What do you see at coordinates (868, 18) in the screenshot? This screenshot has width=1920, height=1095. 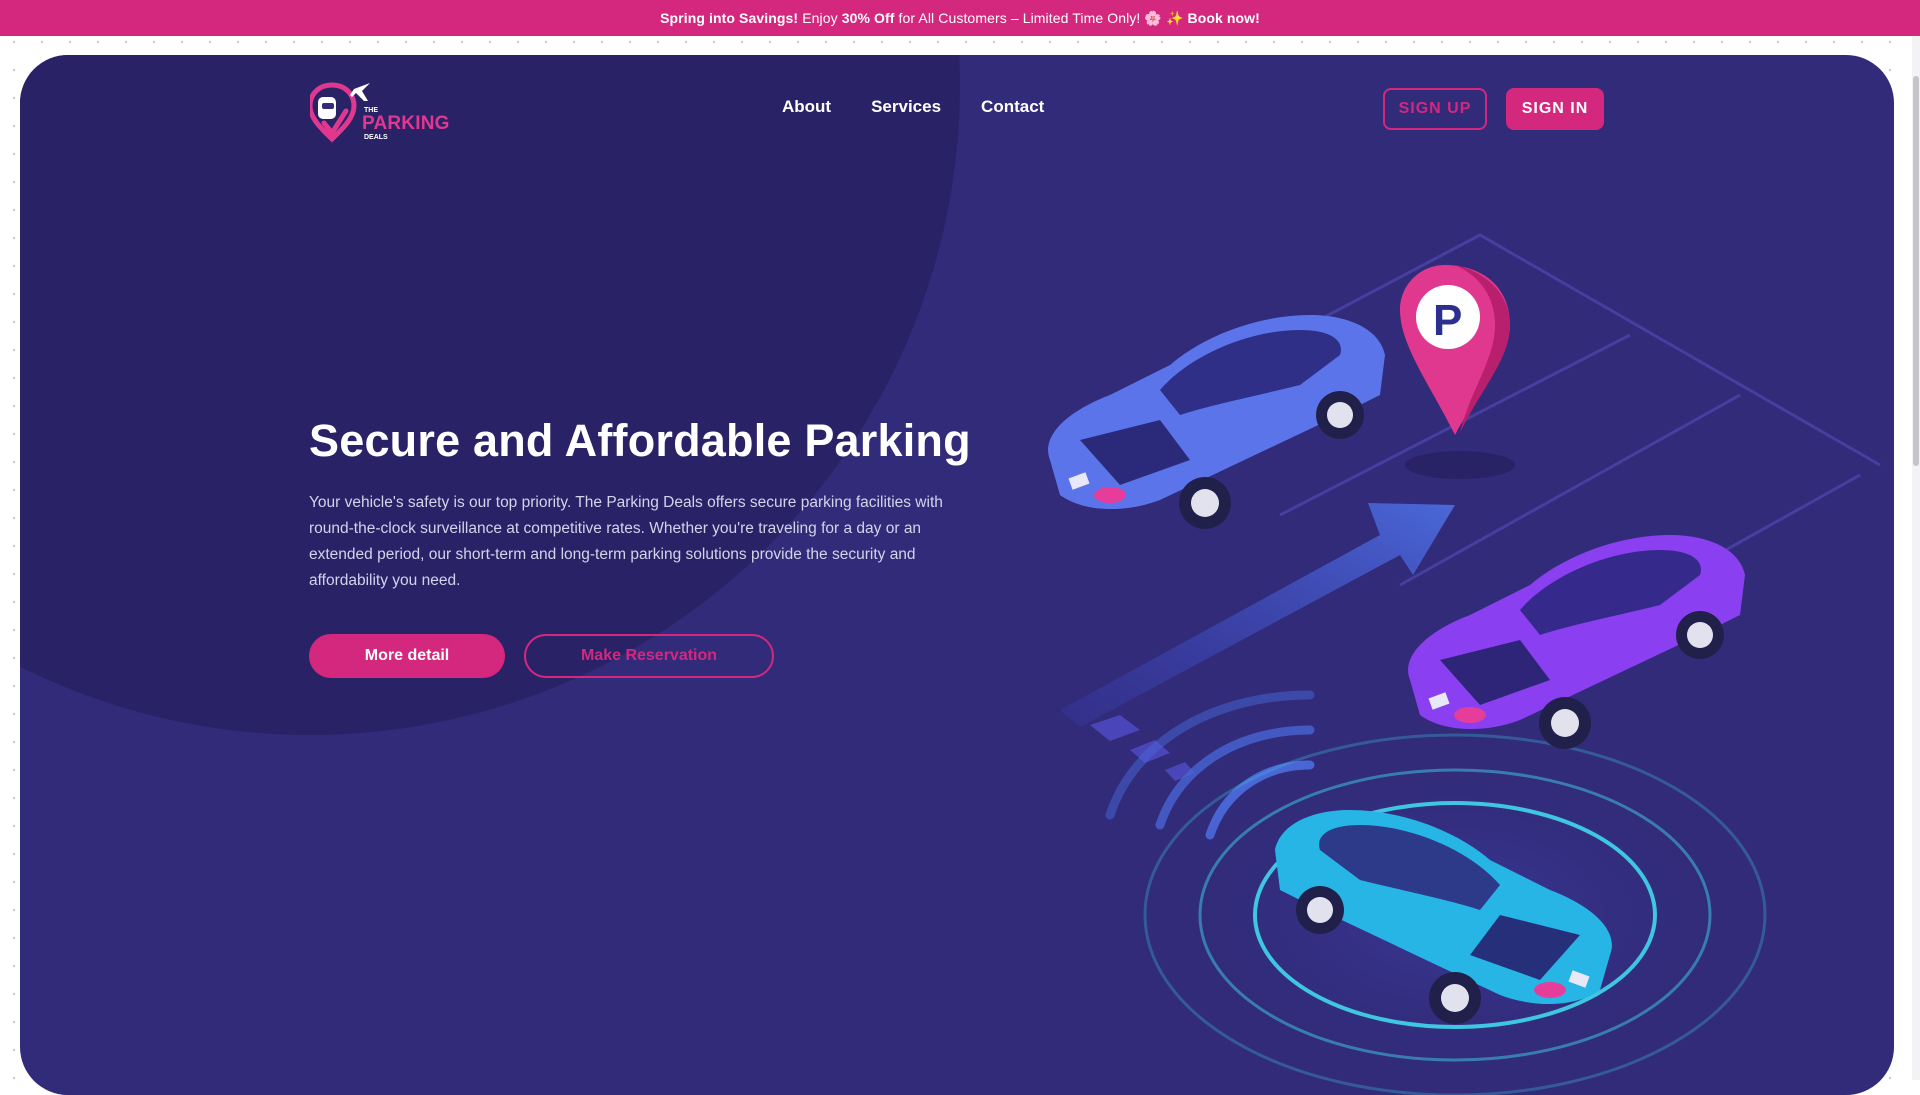 I see `promo-discount: 30% Off` at bounding box center [868, 18].